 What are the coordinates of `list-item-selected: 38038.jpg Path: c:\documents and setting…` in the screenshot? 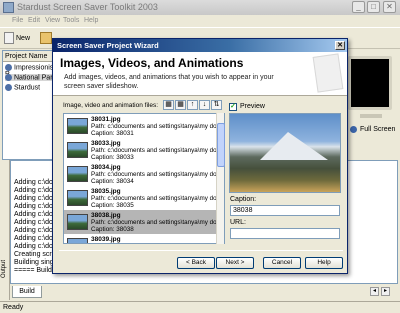 It's located at (143, 222).